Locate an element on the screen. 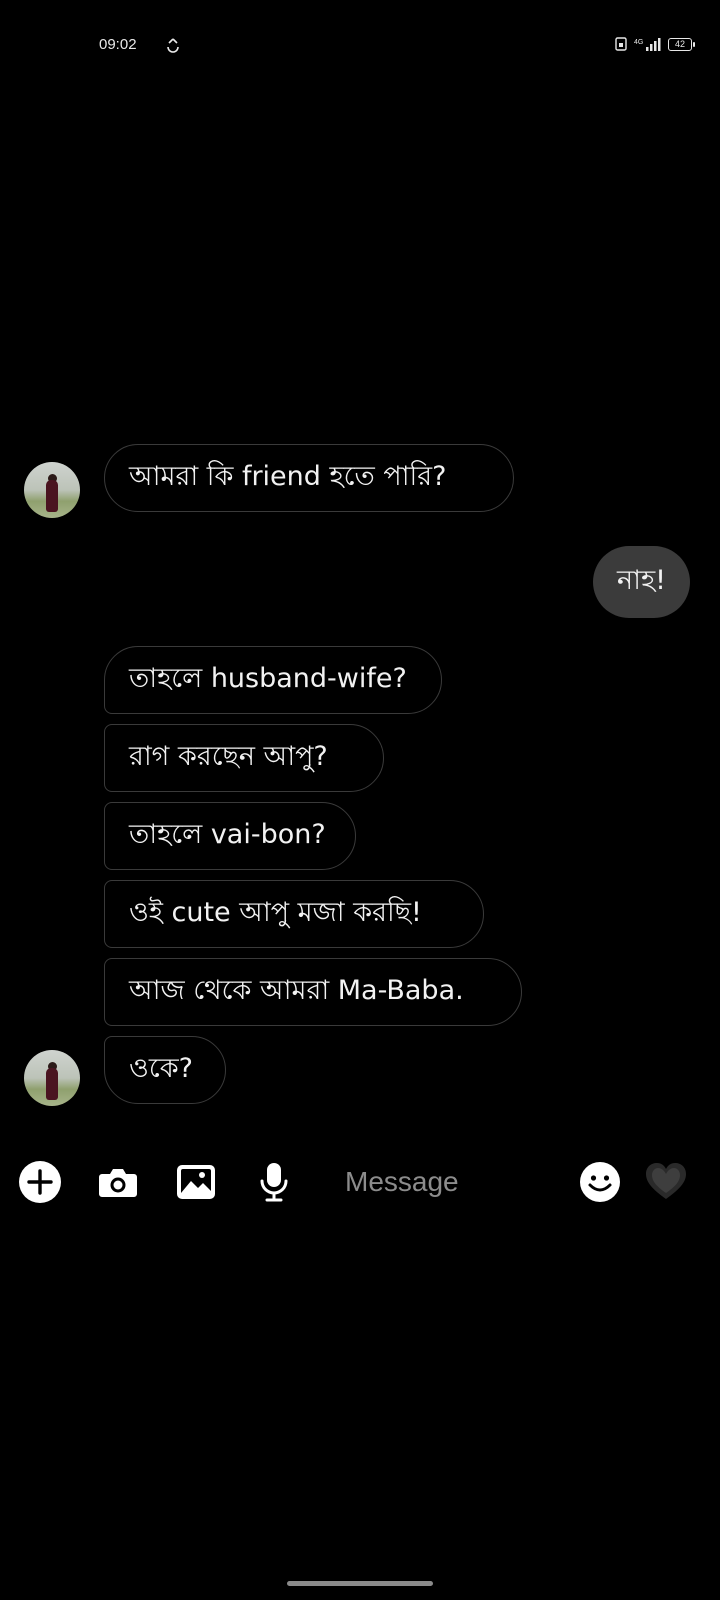 The width and height of the screenshot is (720, 1600). sync-icon is located at coordinates (173, 45).